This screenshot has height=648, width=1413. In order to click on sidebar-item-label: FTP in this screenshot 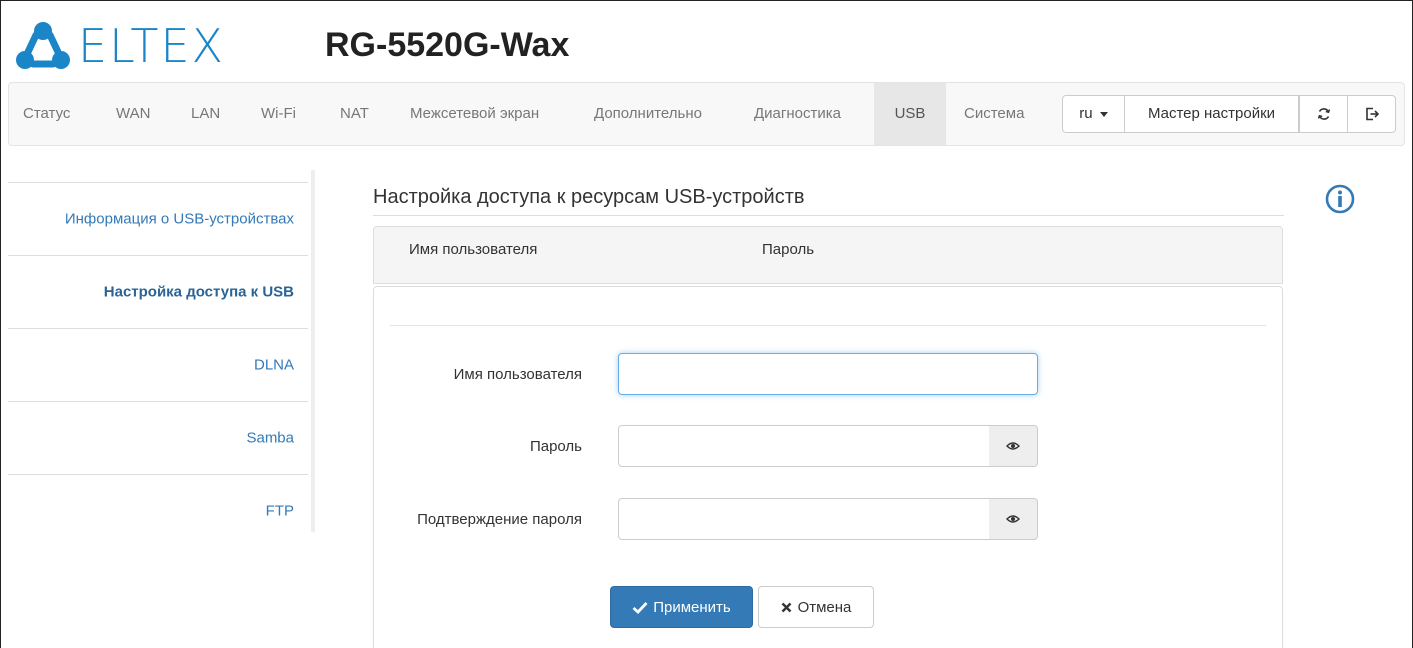, I will do `click(279, 511)`.